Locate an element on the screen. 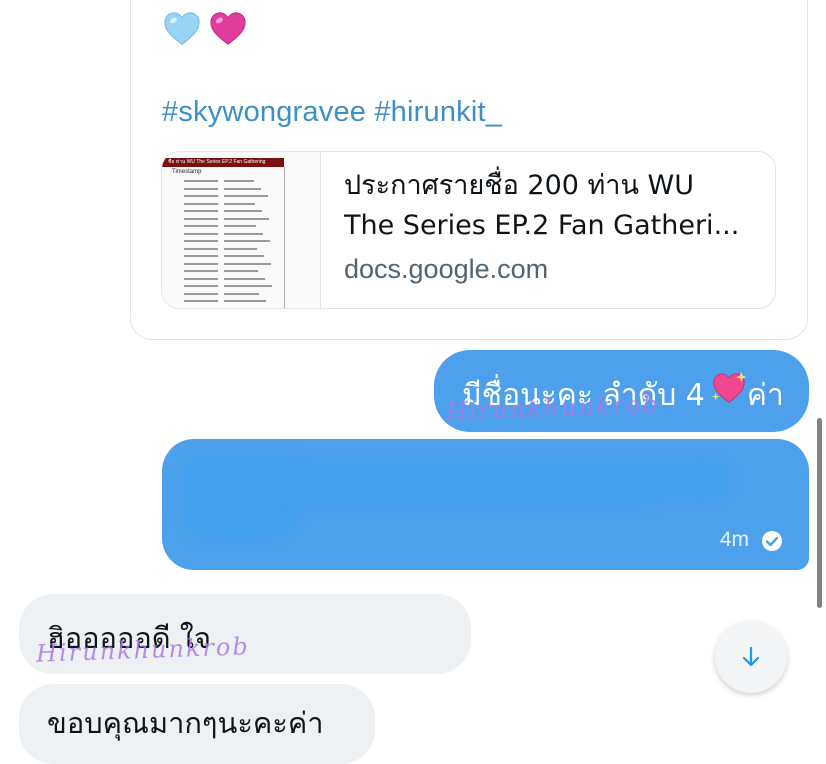 The width and height of the screenshot is (826, 764). incoming-message-bubble: ฮิอออออดี ใจ is located at coordinates (245, 634).